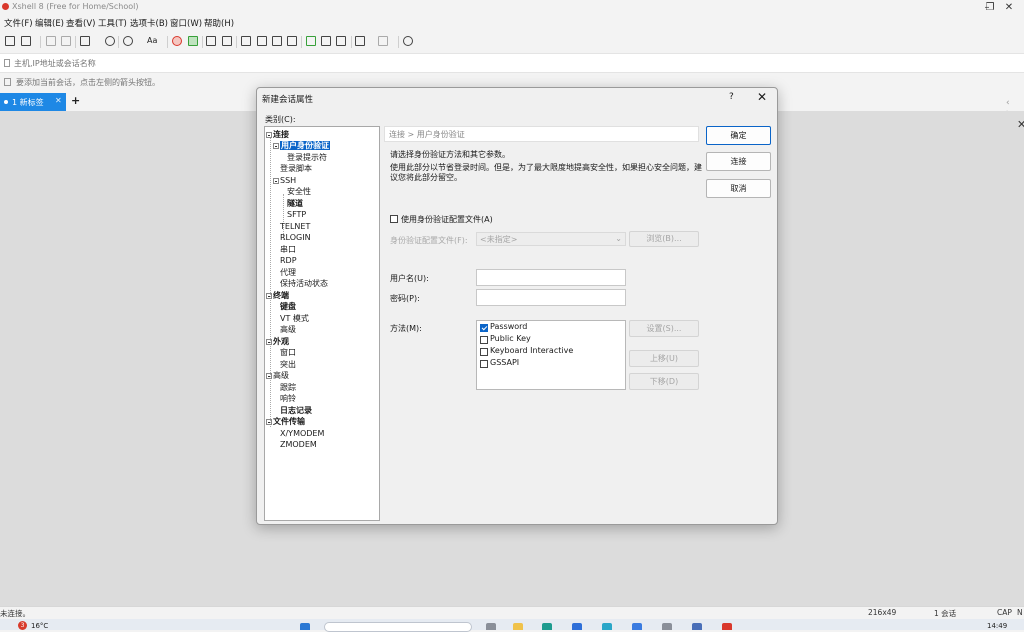 The image size is (1024, 632). What do you see at coordinates (664, 358) in the screenshot?
I see `move-up-button: 上移(U)` at bounding box center [664, 358].